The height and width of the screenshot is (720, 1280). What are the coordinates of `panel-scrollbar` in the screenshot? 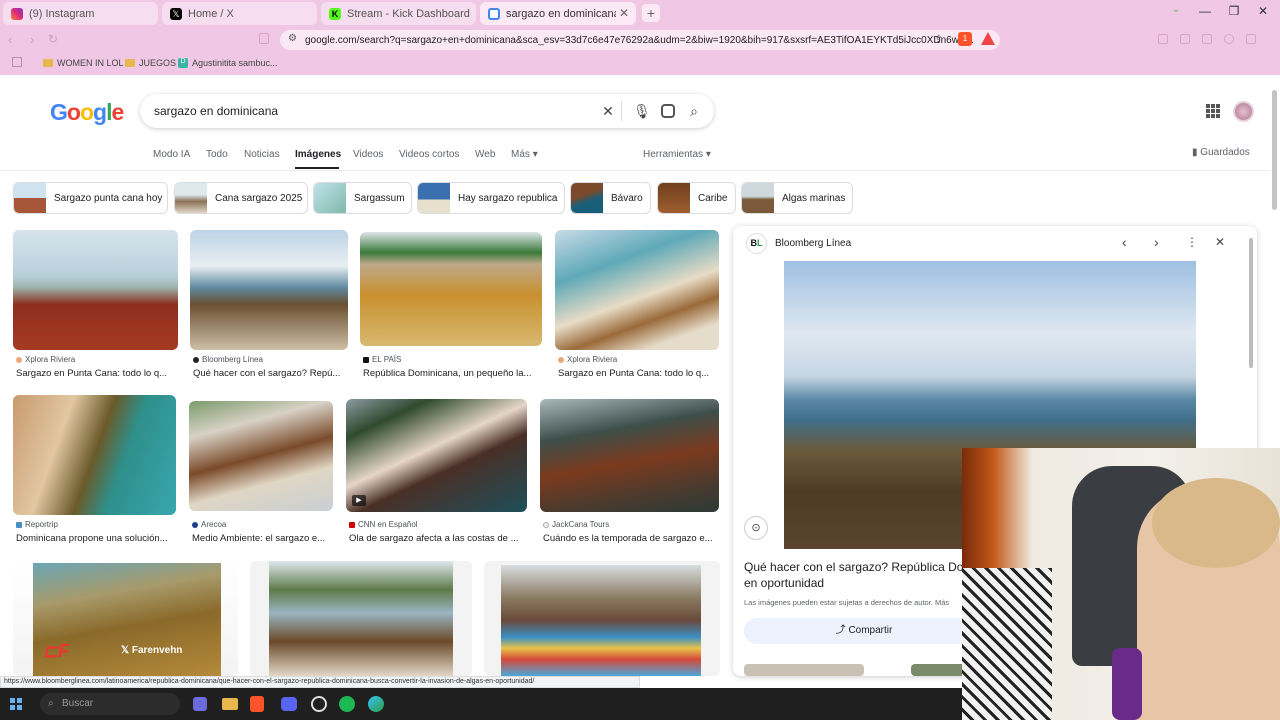 It's located at (1251, 303).